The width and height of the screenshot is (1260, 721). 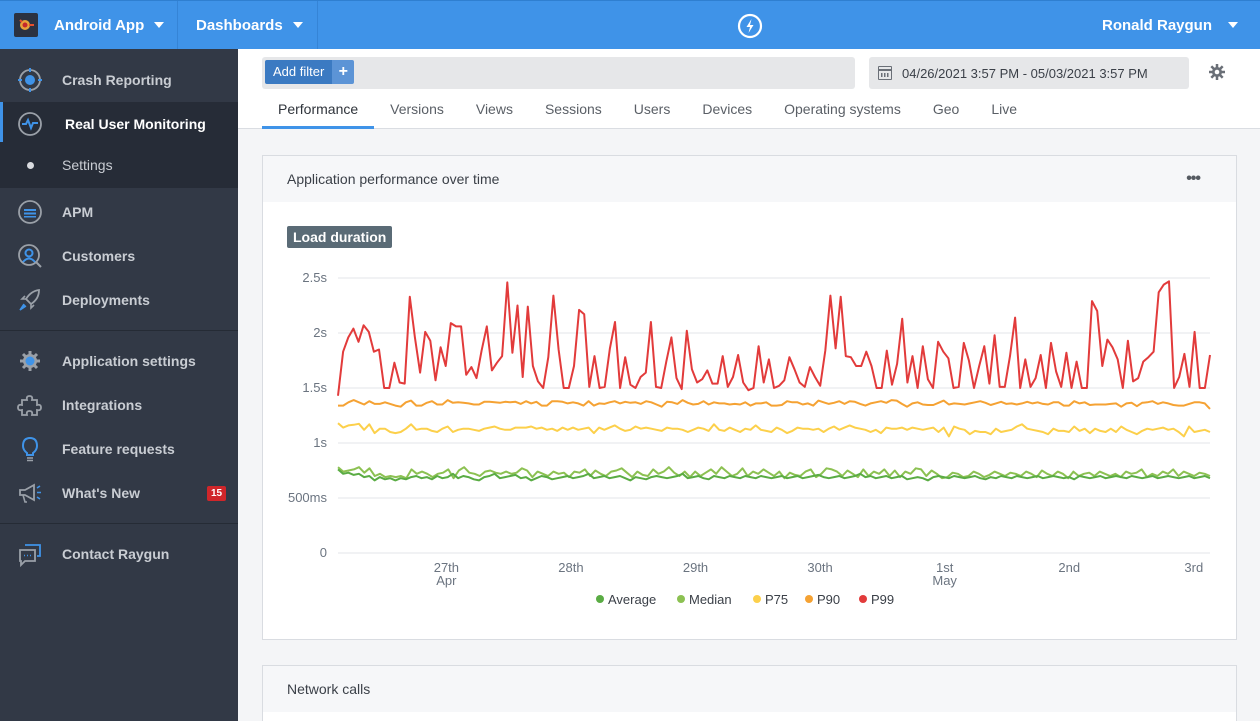 What do you see at coordinates (308, 497) in the screenshot?
I see `y-tick-label: 500ms` at bounding box center [308, 497].